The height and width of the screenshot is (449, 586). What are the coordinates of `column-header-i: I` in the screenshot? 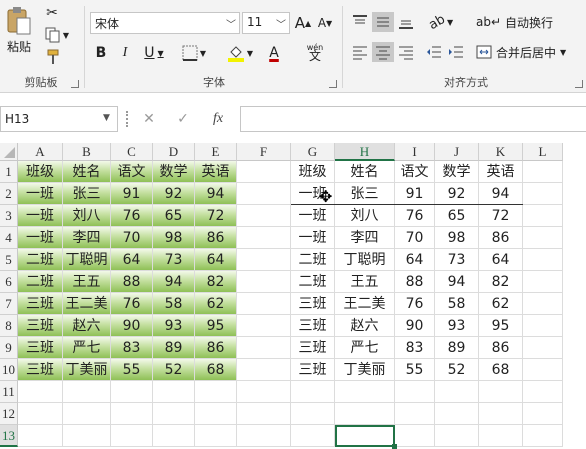 It's located at (415, 152).